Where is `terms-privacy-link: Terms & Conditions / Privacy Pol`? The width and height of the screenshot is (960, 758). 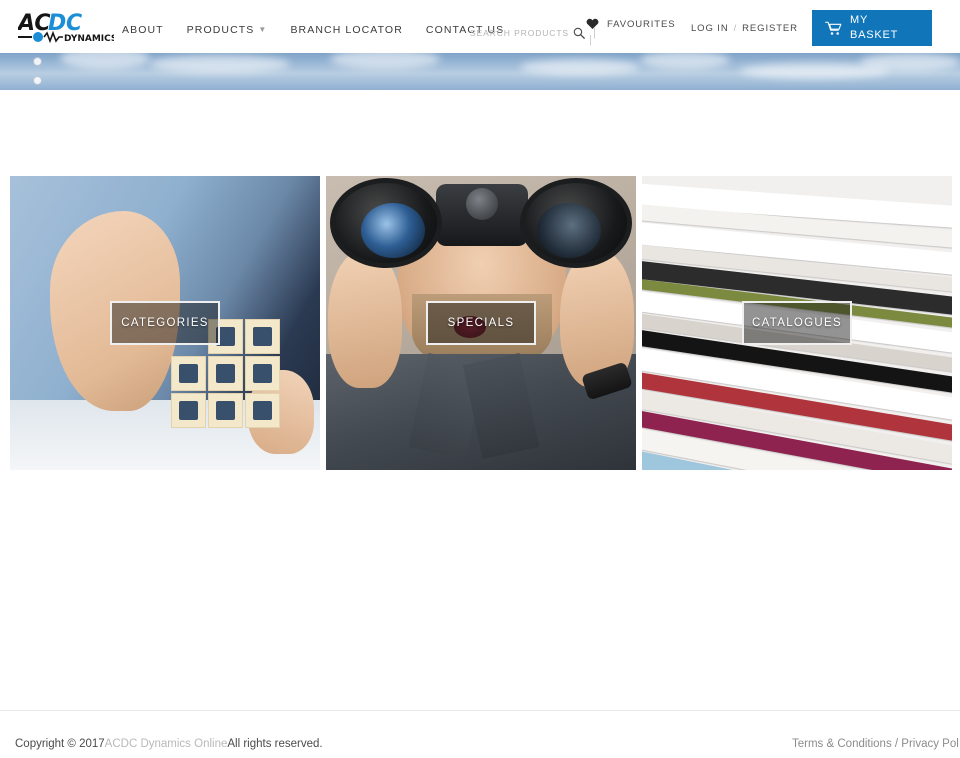
terms-privacy-link: Terms & Conditions / Privacy Pol is located at coordinates (875, 744).